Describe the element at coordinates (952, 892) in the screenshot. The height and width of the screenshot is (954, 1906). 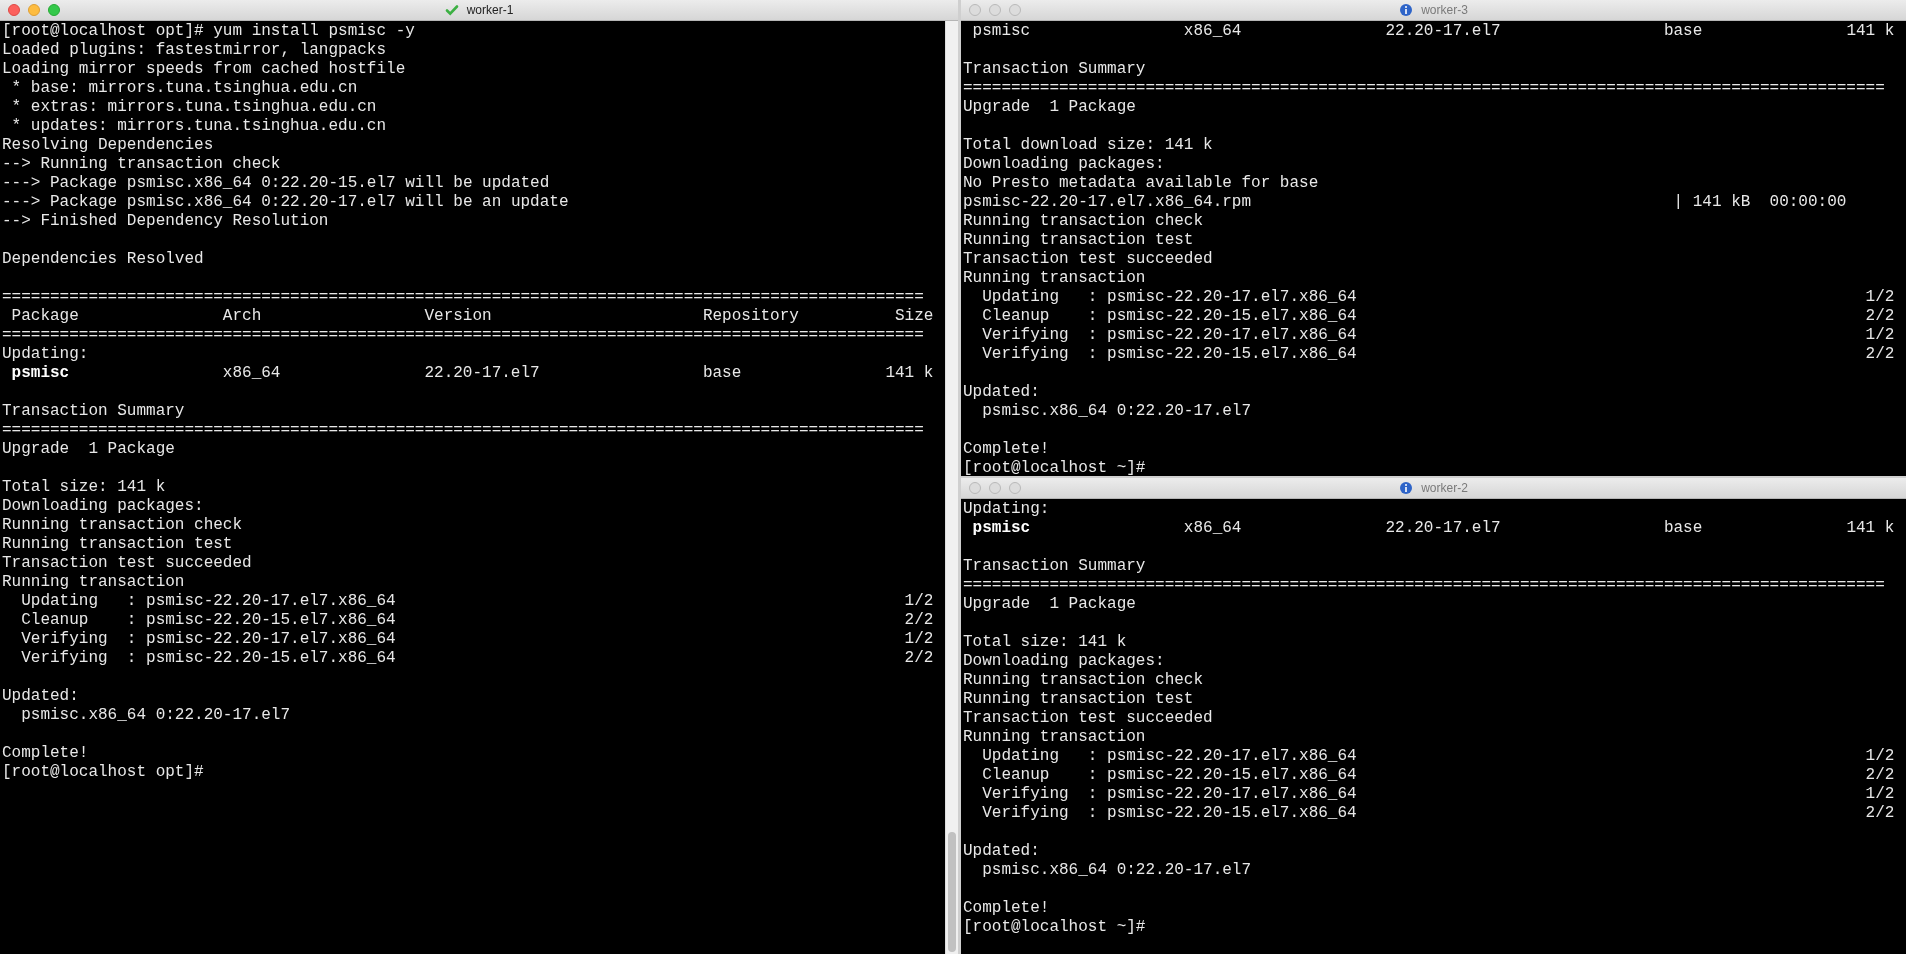
I see `scrollbar-thumb` at that location.